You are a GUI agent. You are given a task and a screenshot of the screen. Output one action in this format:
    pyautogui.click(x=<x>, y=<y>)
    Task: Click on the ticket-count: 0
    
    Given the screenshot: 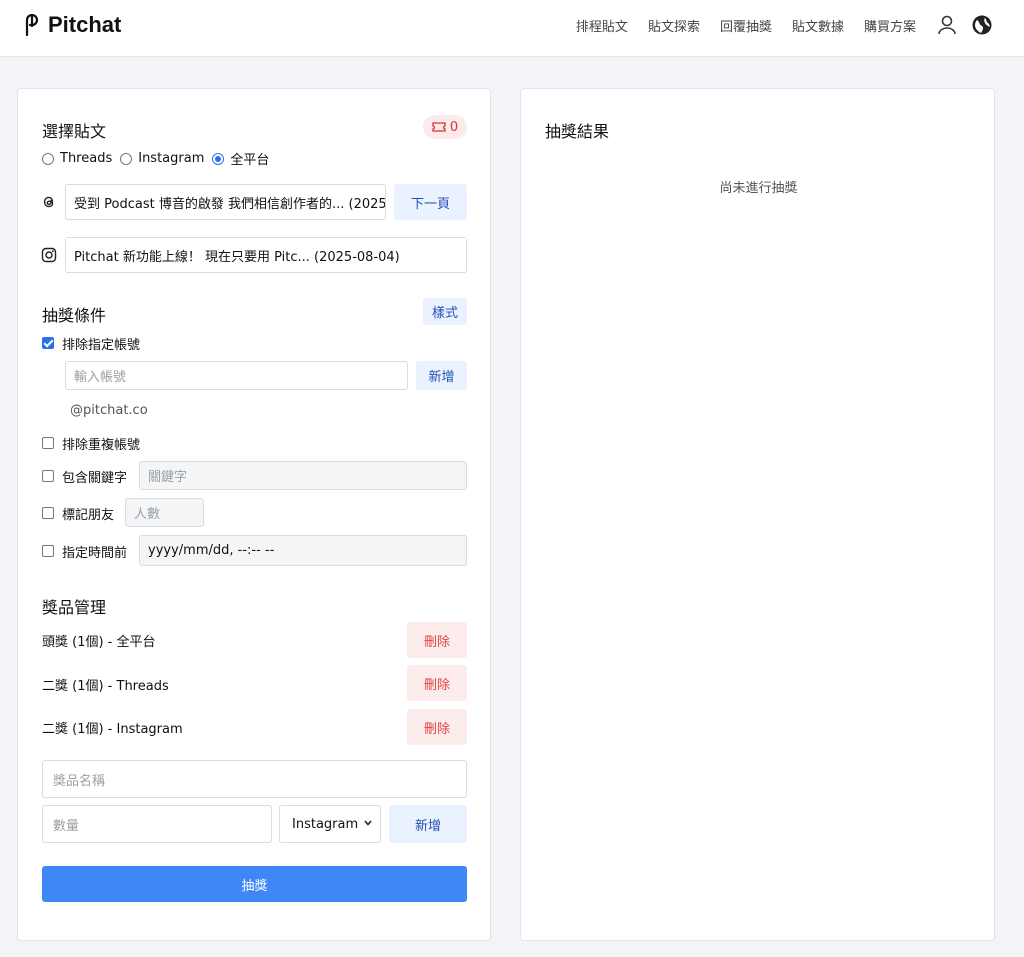 What is the action you would take?
    pyautogui.click(x=454, y=127)
    